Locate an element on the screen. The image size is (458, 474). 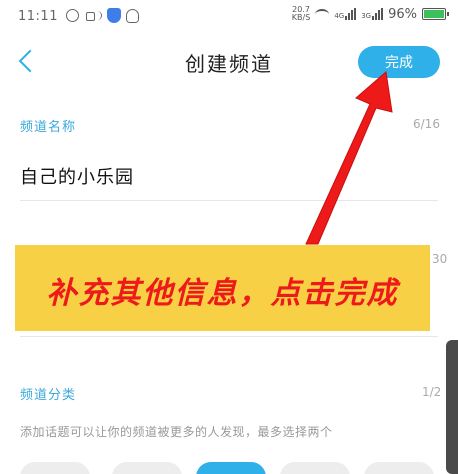
channel-name-input: 自己的小乐园 is located at coordinates (77, 176).